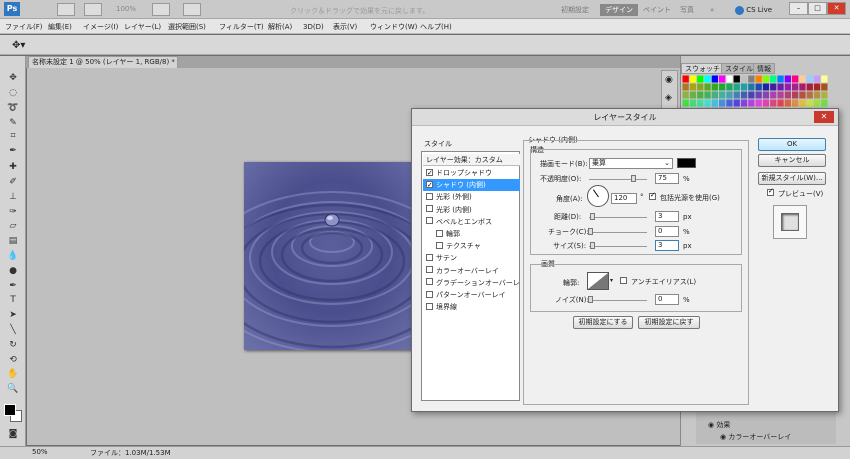  Describe the element at coordinates (345, 27) in the screenshot. I see `menu-view: 表示(V)` at that location.